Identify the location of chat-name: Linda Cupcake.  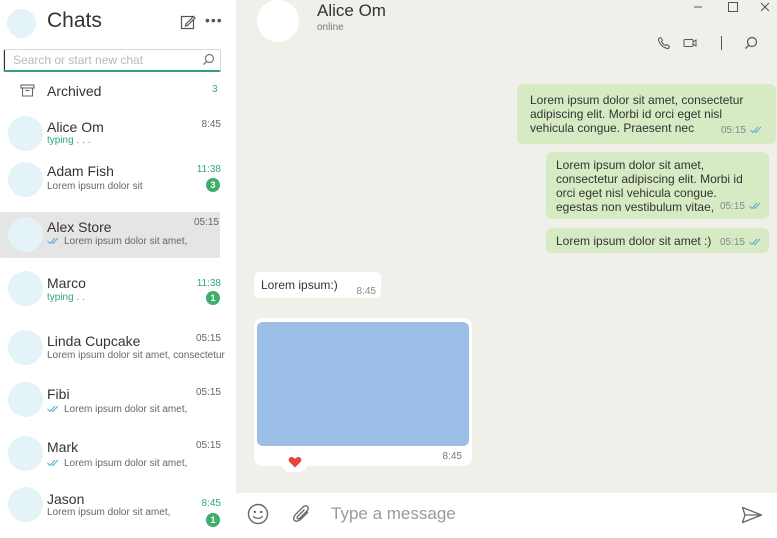
(94, 341).